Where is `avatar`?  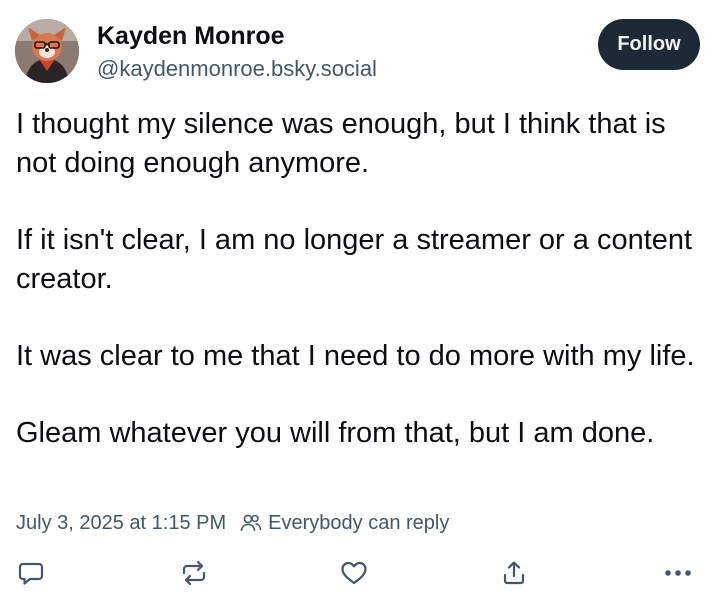 avatar is located at coordinates (47, 51).